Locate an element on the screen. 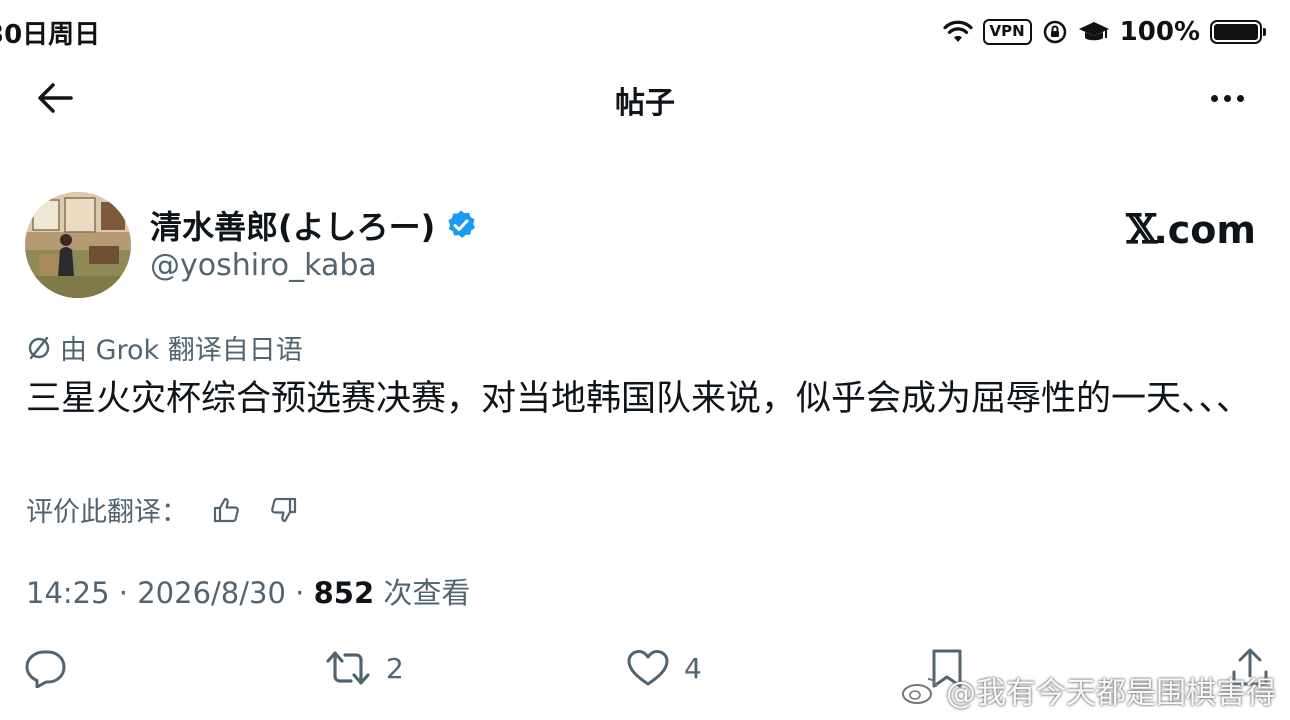 The image size is (1290, 720). post-time: 14:25 is located at coordinates (68, 593).